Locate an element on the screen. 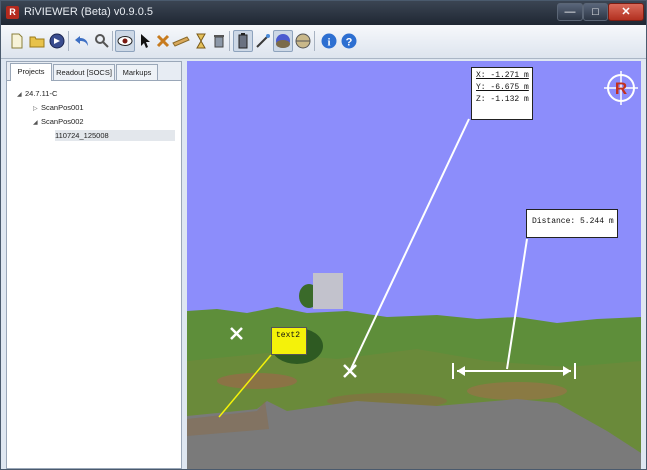 Image resolution: width=647 pixels, height=470 pixels. distance-readout: Distance: 5.244 m is located at coordinates (572, 223).